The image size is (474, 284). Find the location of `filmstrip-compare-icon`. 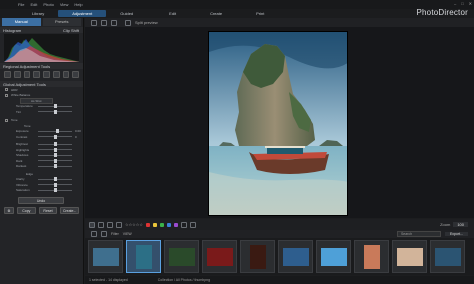

filmstrip-compare-icon is located at coordinates (104, 234).